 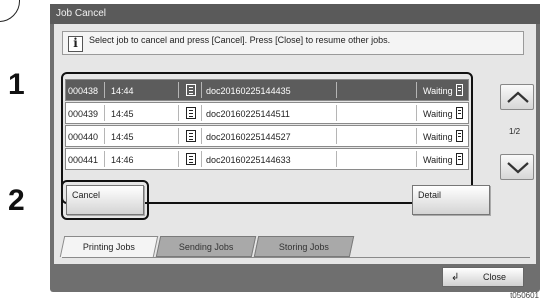 What do you see at coordinates (16, 200) in the screenshot?
I see `callout-number-2: 2` at bounding box center [16, 200].